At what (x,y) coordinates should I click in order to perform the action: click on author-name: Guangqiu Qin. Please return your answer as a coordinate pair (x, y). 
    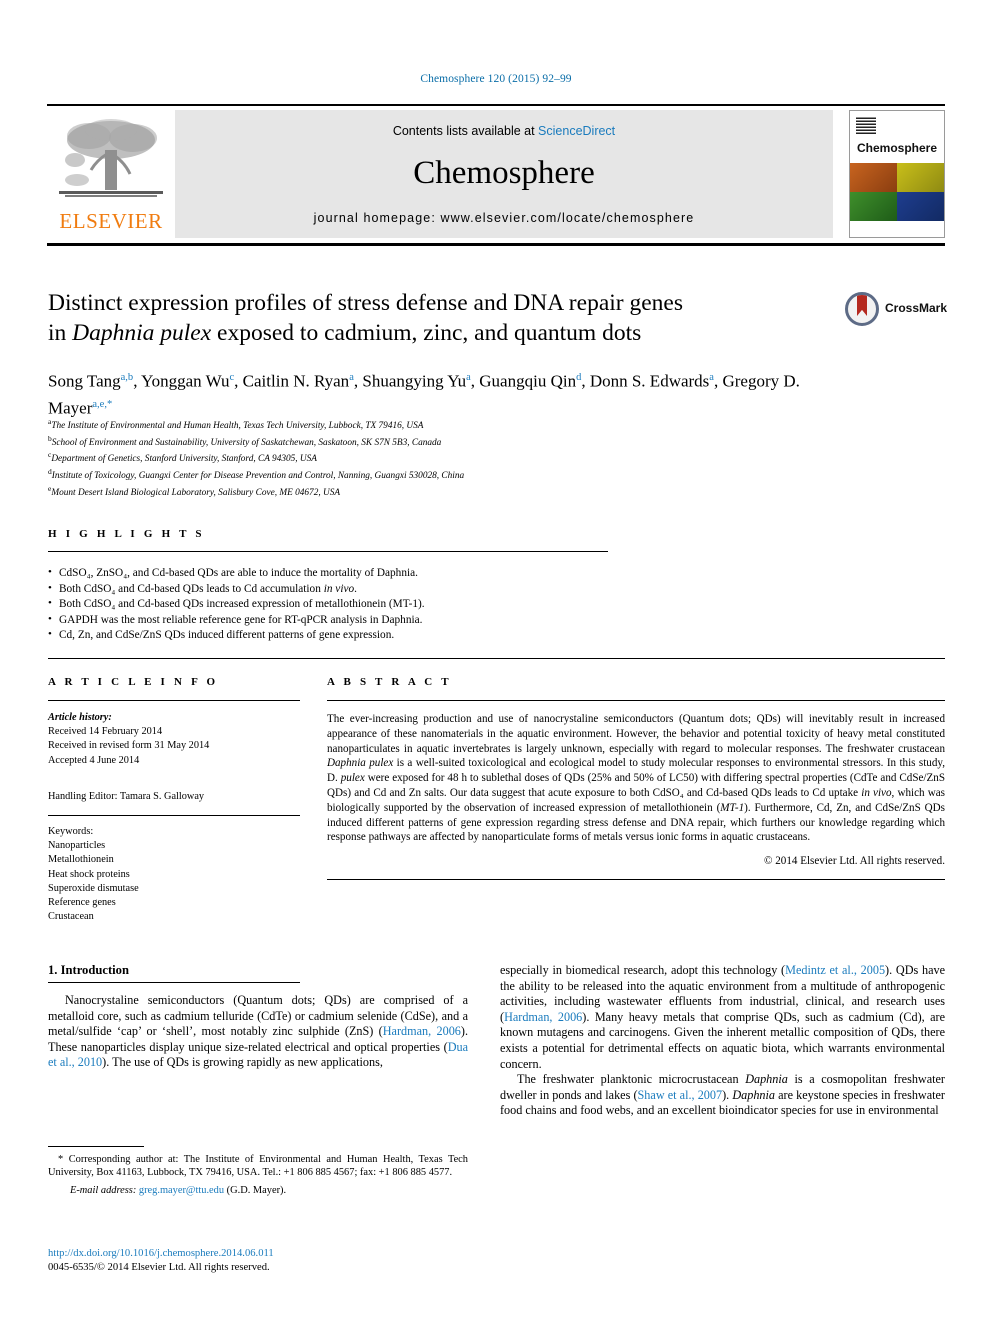
    Looking at the image, I should click on (527, 381).